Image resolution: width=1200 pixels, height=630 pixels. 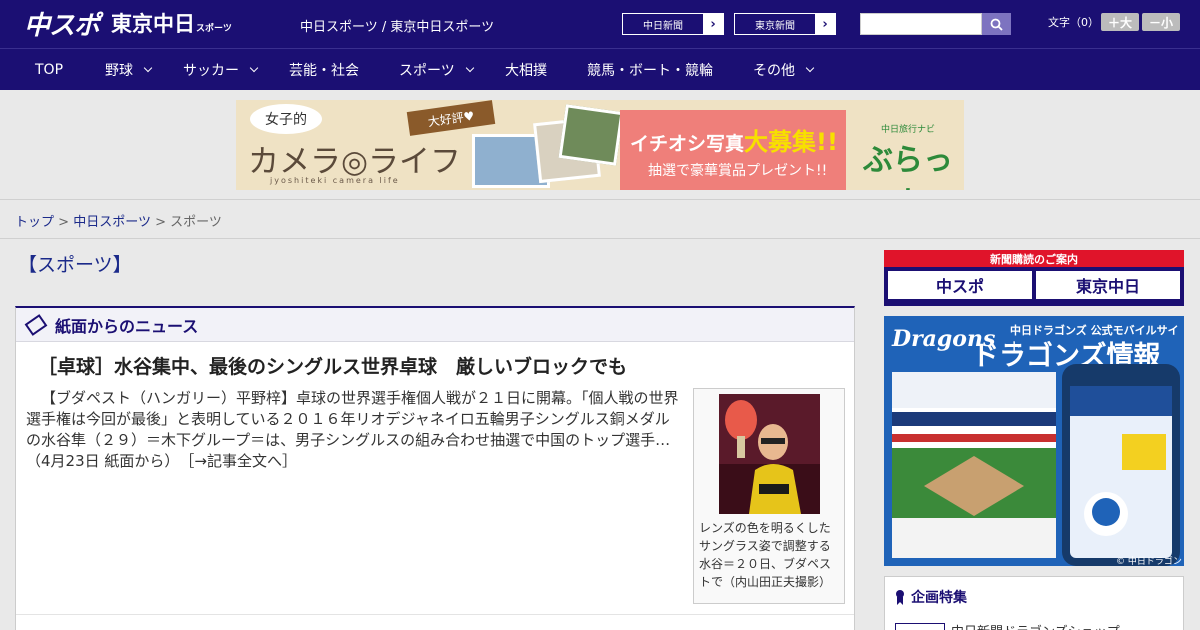 I want to click on subscribe-tokyo-chunichi-button: 東京中日, so click(x=1108, y=285).